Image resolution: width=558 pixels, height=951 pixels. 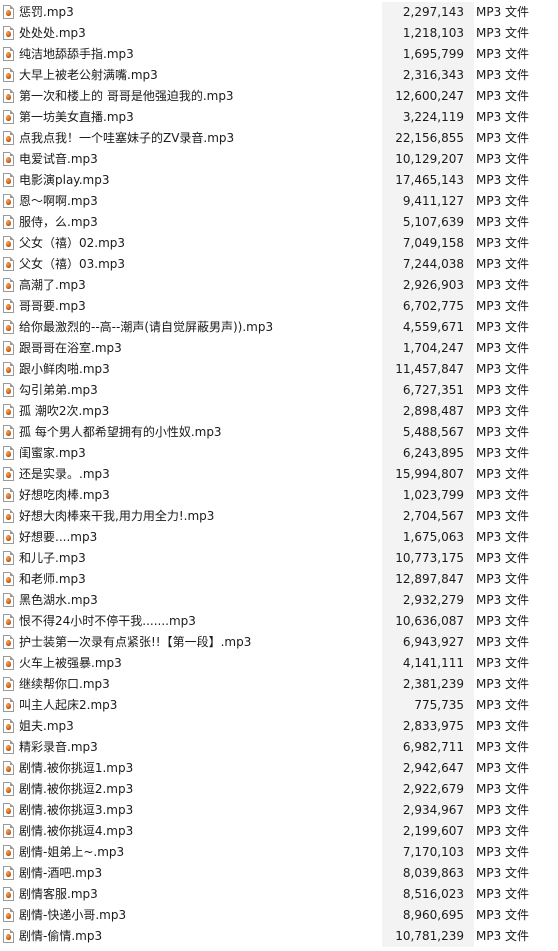 I want to click on file-row: 还是实录。.mp3 15,994,807 MP3 文件, so click(x=279, y=474).